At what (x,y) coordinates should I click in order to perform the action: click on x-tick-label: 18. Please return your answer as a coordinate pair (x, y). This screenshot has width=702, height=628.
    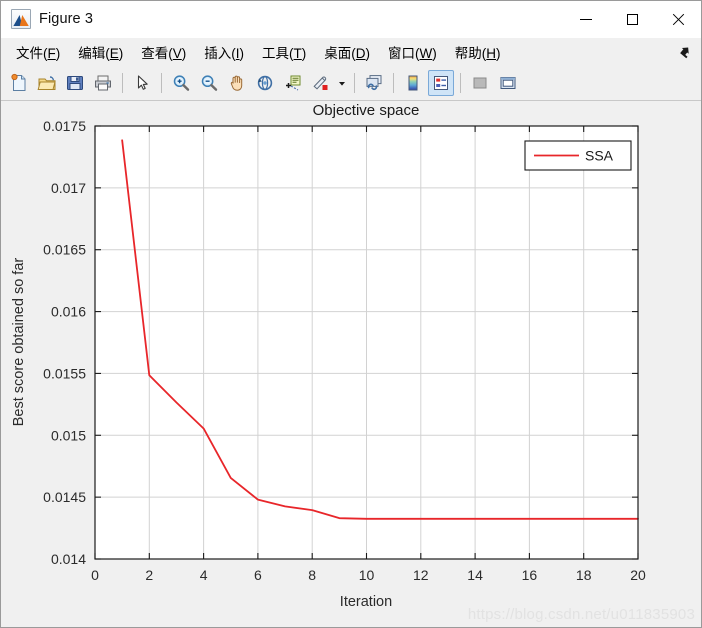
    Looking at the image, I should click on (584, 575).